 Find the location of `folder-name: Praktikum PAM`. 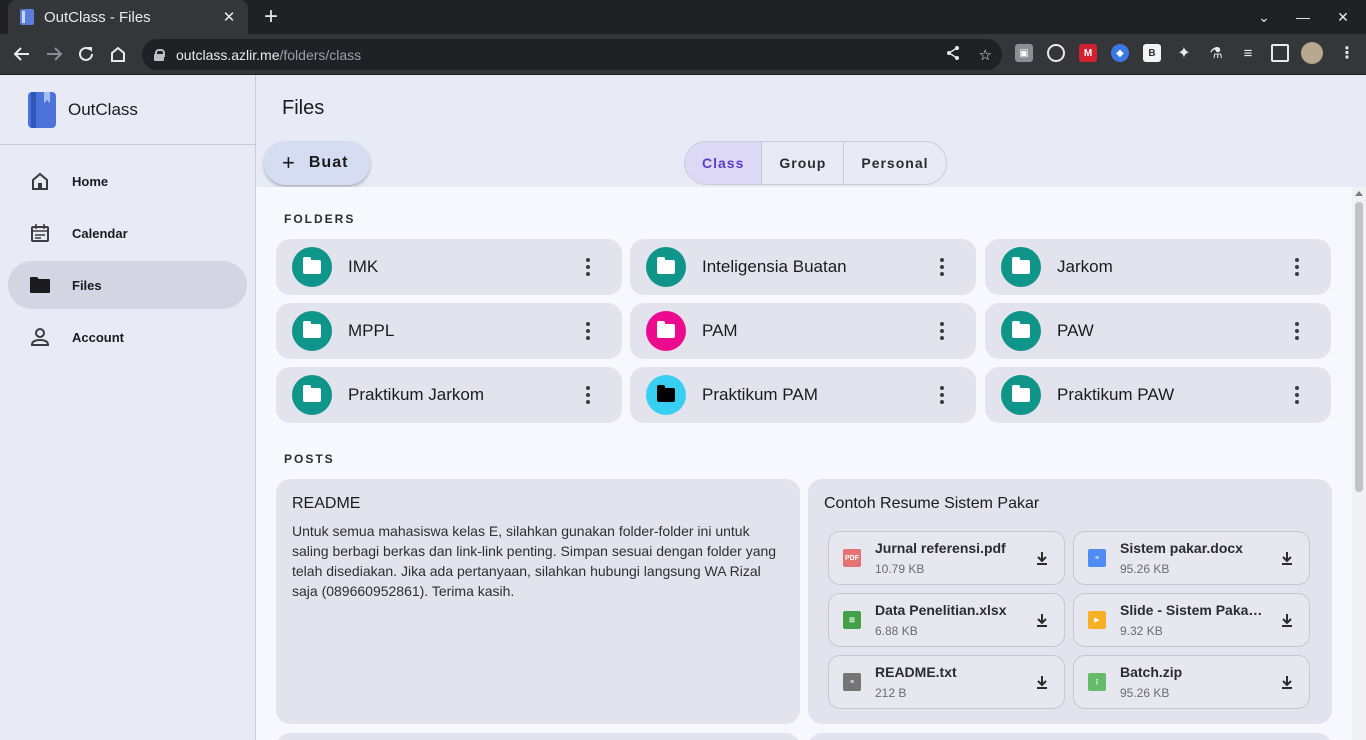

folder-name: Praktikum PAM is located at coordinates (760, 394).